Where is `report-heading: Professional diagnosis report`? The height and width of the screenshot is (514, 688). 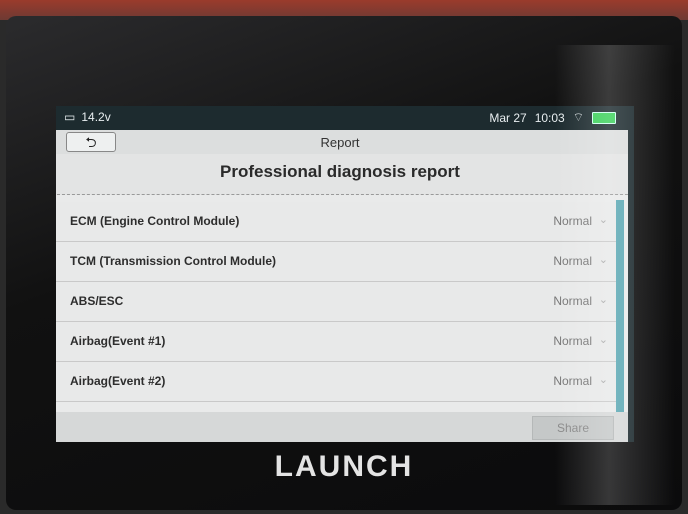 report-heading: Professional diagnosis report is located at coordinates (340, 171).